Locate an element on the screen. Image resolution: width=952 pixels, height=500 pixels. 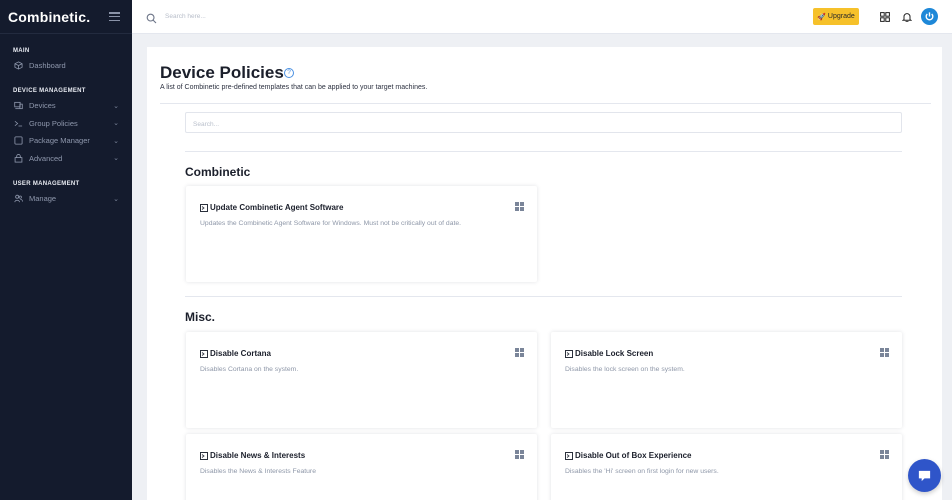
sidebar-item-label: Package Manager is located at coordinates (59, 141).